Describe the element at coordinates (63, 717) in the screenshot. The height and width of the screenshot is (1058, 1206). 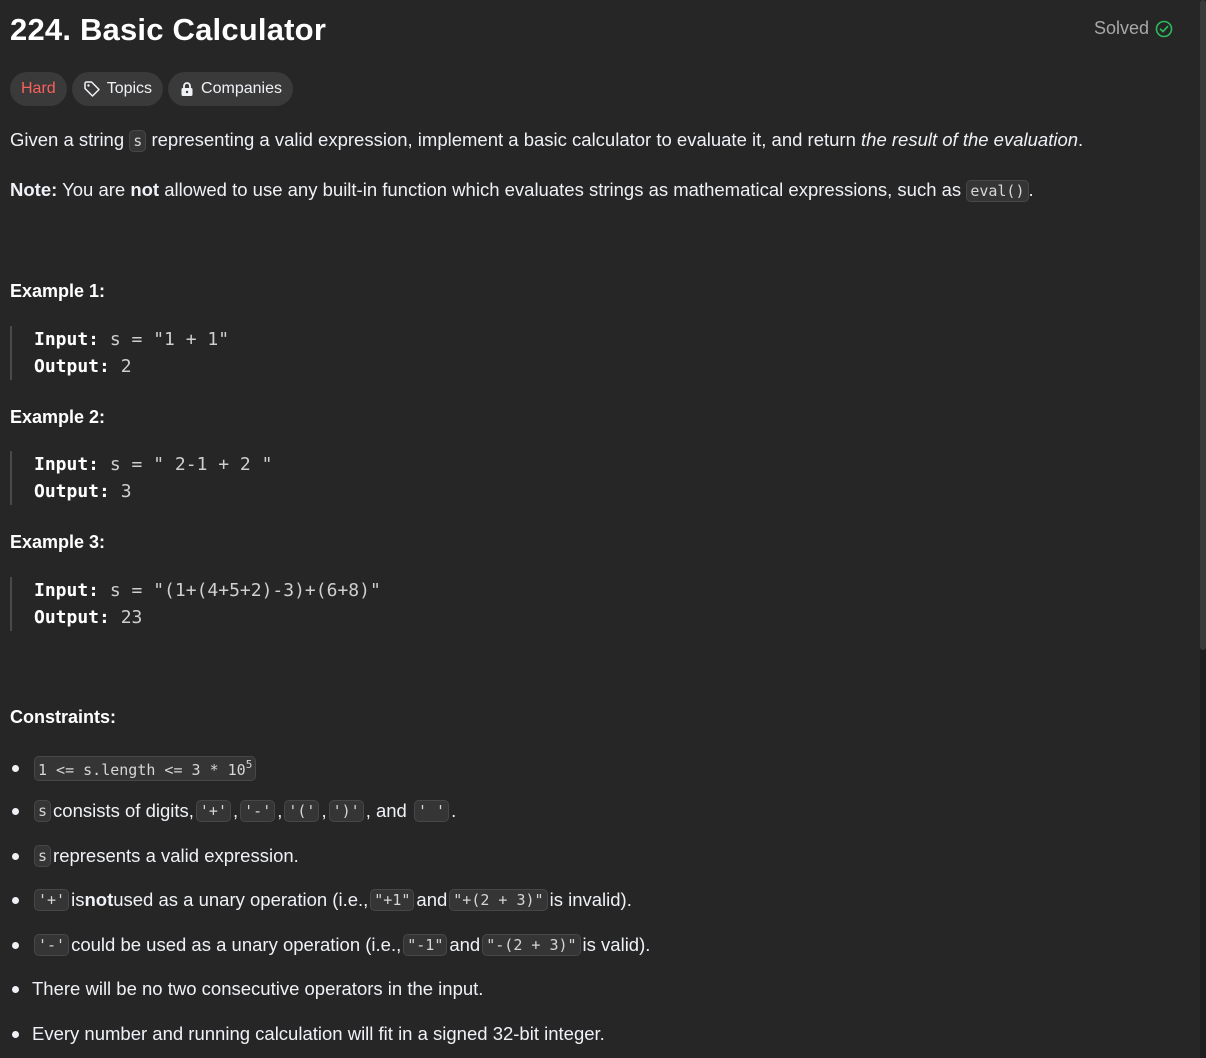
I see `constraints-heading: Constraints:` at that location.